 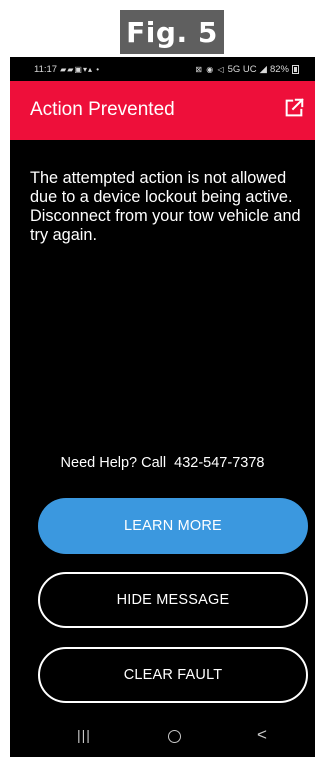 I want to click on network-indicator: 5G UC, so click(x=242, y=69).